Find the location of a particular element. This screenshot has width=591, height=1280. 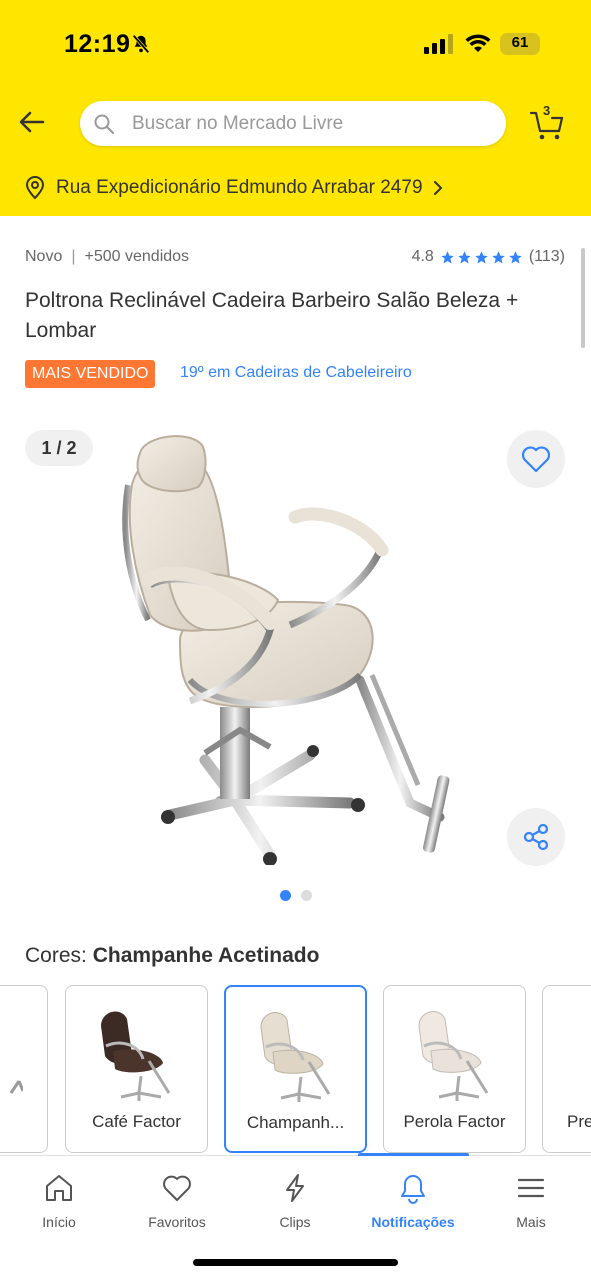

scrollbar is located at coordinates (583, 298).